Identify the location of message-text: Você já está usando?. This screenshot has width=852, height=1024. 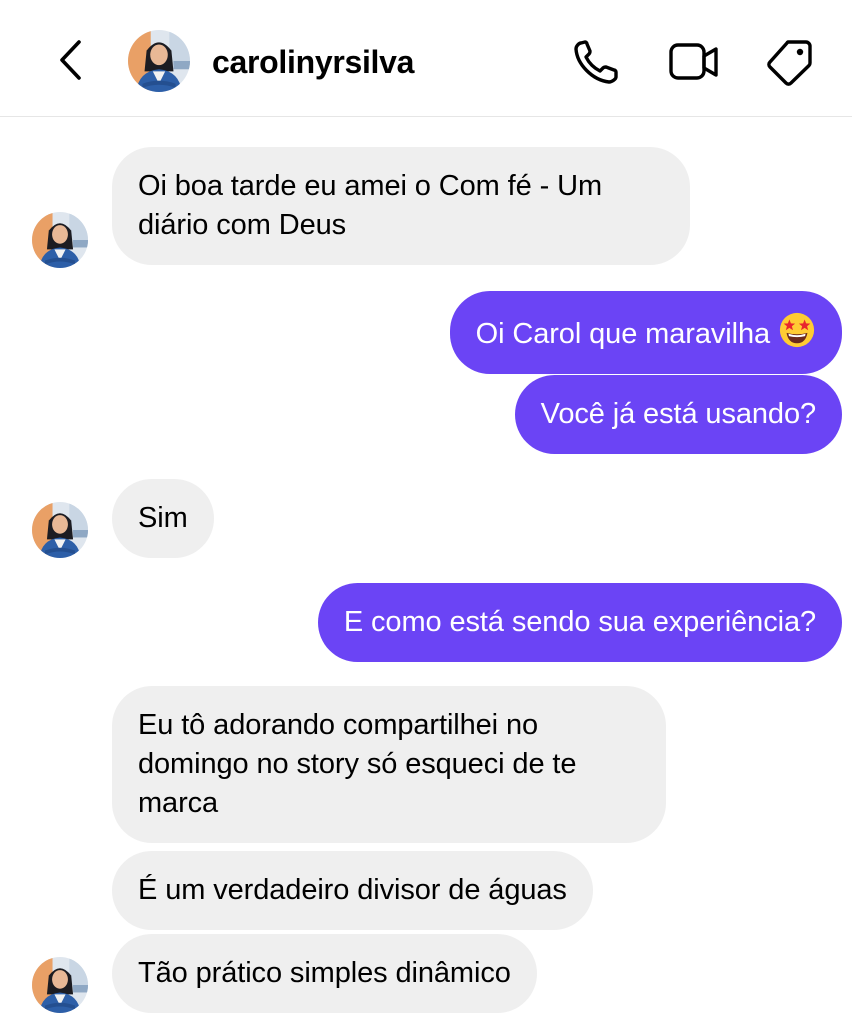
(678, 414).